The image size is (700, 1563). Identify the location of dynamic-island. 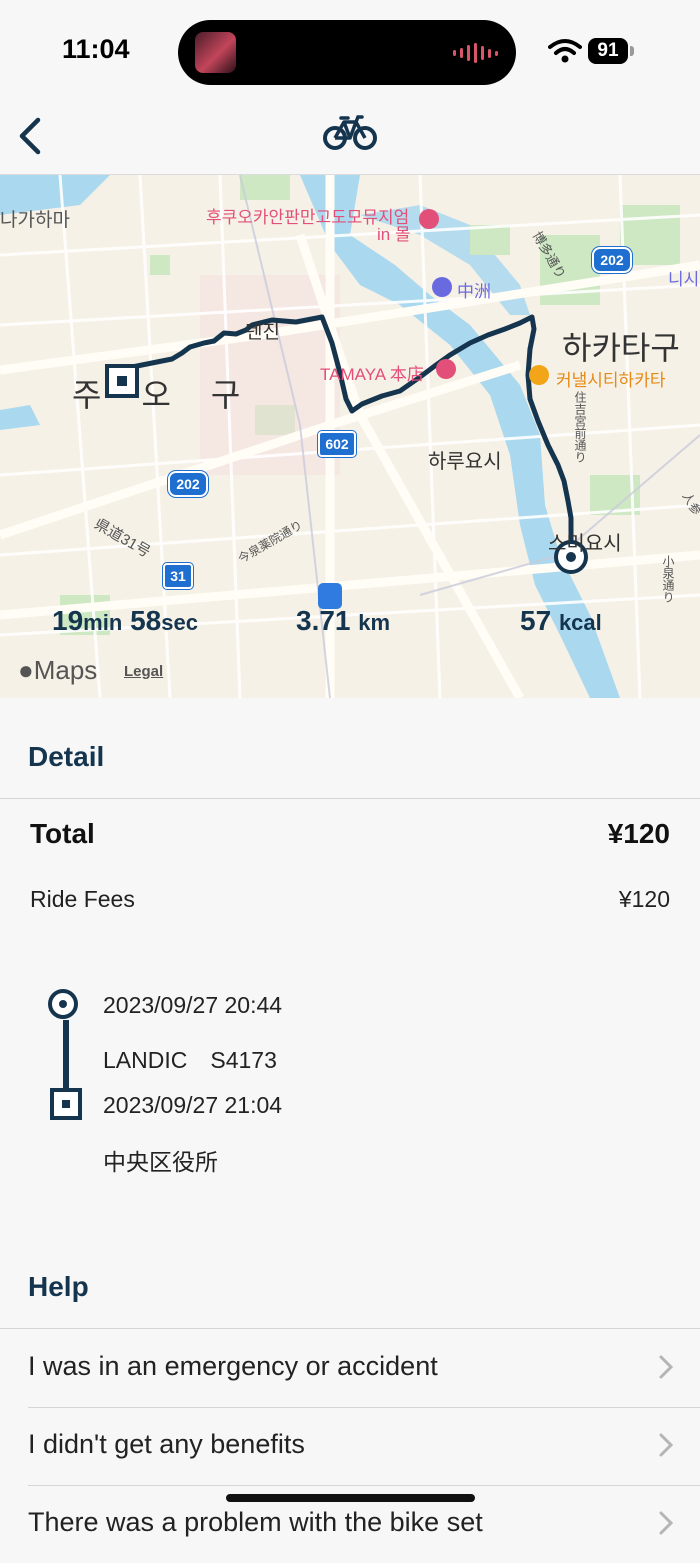
(347, 52).